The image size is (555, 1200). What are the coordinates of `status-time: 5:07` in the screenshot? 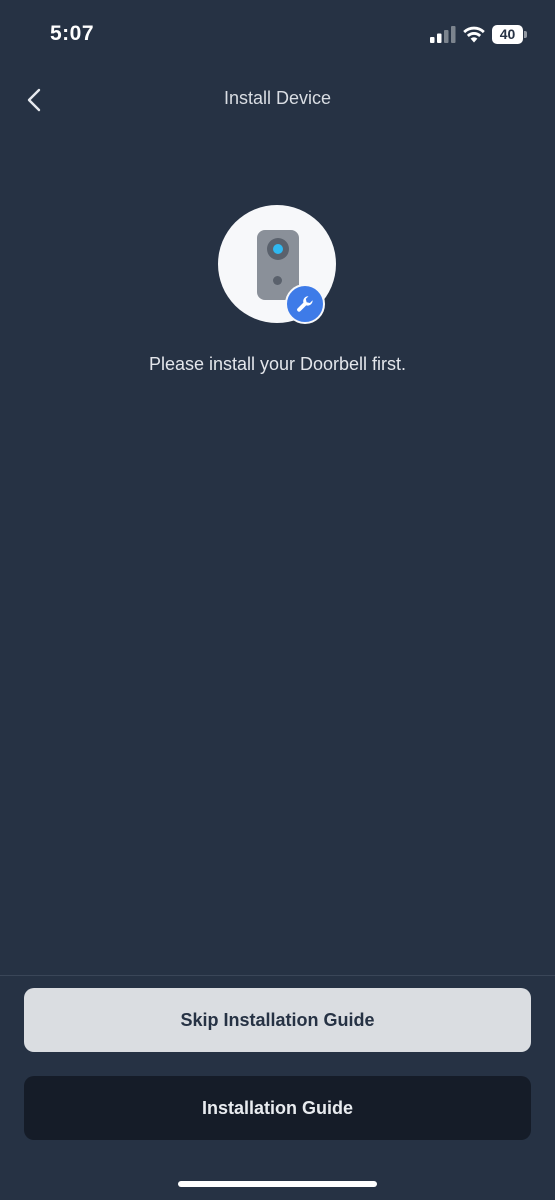 It's located at (72, 33).